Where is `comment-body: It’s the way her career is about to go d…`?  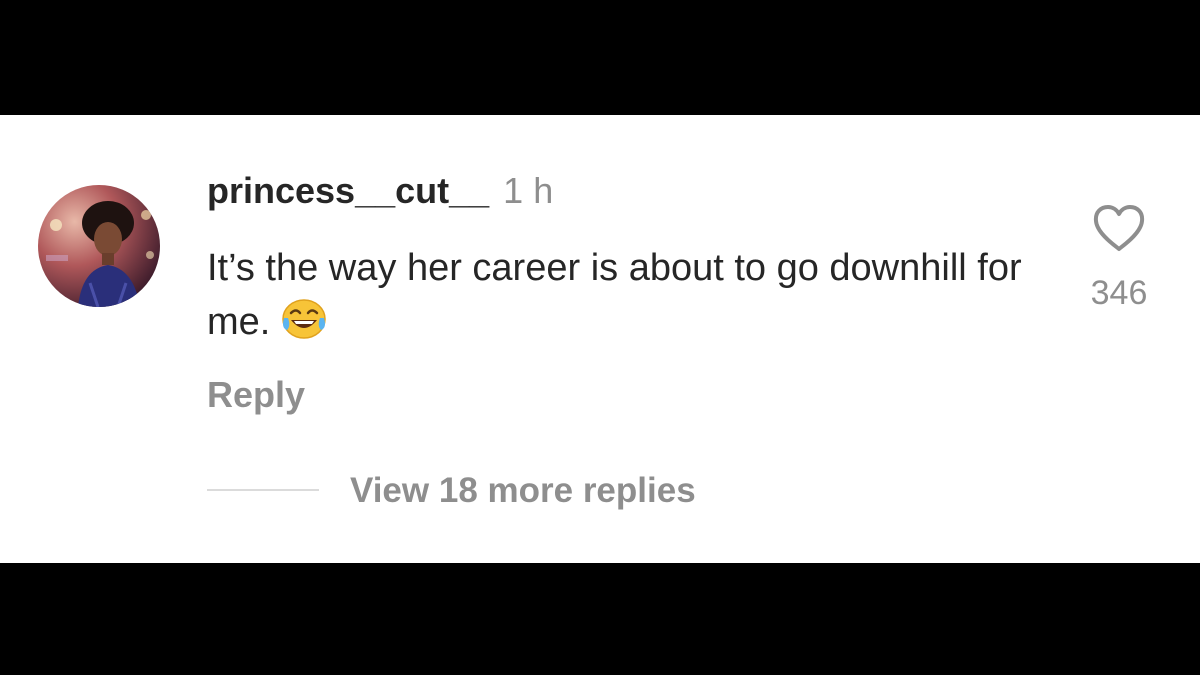
comment-body: It’s the way her career is about to go d… is located at coordinates (622, 295).